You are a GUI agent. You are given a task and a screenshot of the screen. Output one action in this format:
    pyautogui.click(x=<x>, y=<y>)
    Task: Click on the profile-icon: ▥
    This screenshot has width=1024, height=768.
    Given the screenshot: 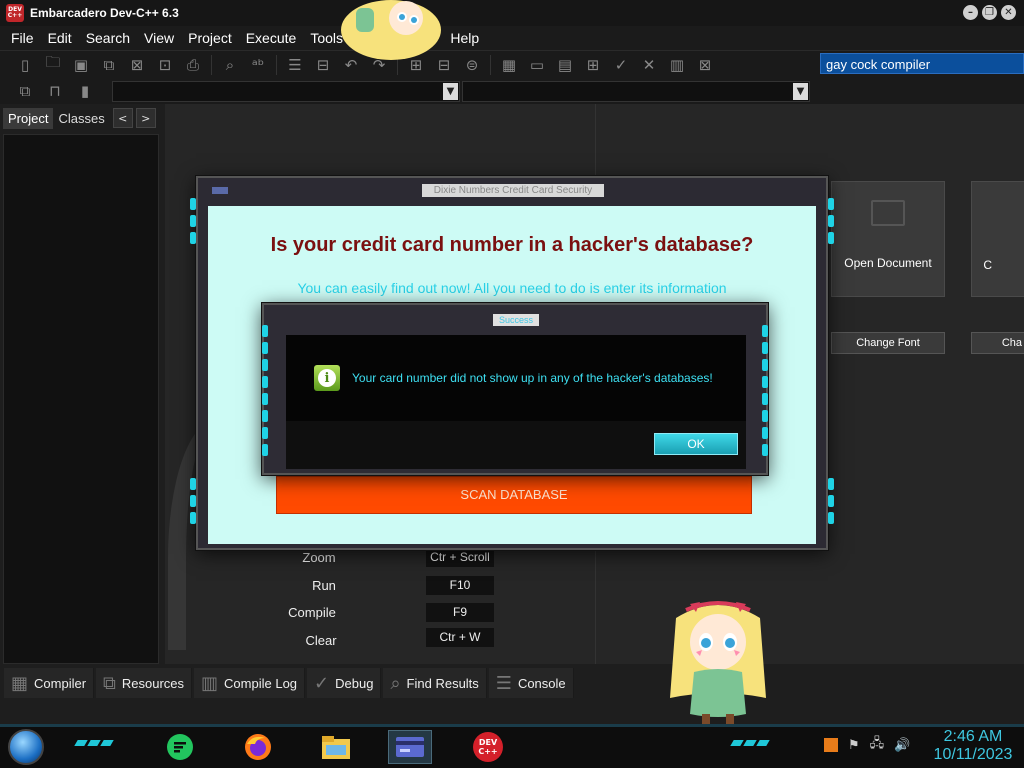 What is the action you would take?
    pyautogui.click(x=677, y=65)
    